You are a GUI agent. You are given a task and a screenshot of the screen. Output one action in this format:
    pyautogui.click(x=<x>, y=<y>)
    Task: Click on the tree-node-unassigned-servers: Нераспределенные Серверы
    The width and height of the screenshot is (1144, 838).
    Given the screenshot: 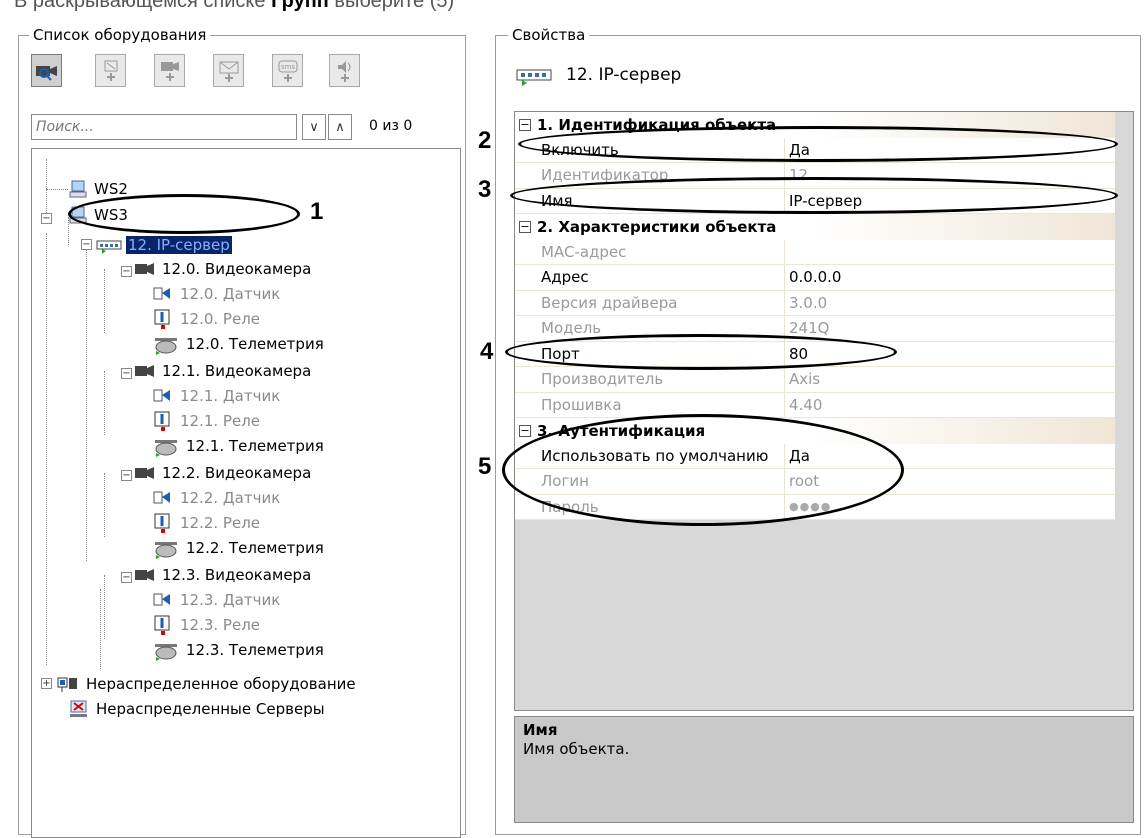 What is the action you would take?
    pyautogui.click(x=197, y=709)
    